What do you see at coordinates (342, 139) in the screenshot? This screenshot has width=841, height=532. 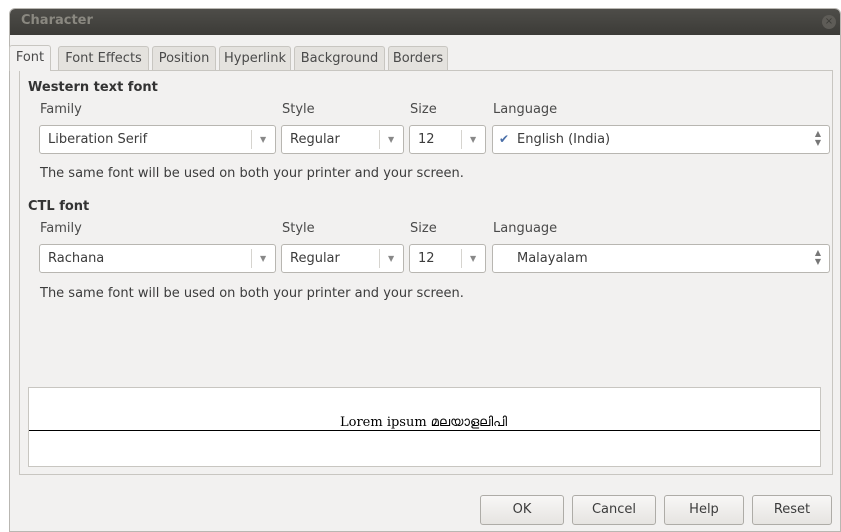 I see `western-style-combo: Regular ▼` at bounding box center [342, 139].